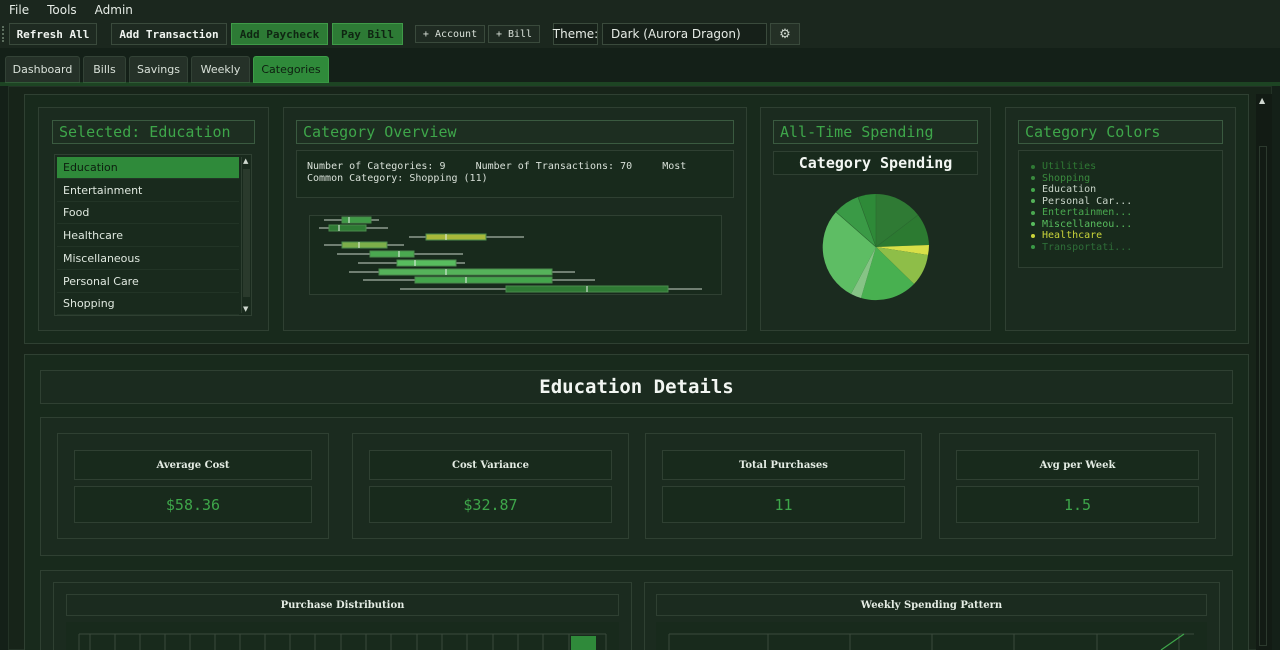 This screenshot has width=1280, height=650. I want to click on categories-count: Number of Categories: 9, so click(376, 166).